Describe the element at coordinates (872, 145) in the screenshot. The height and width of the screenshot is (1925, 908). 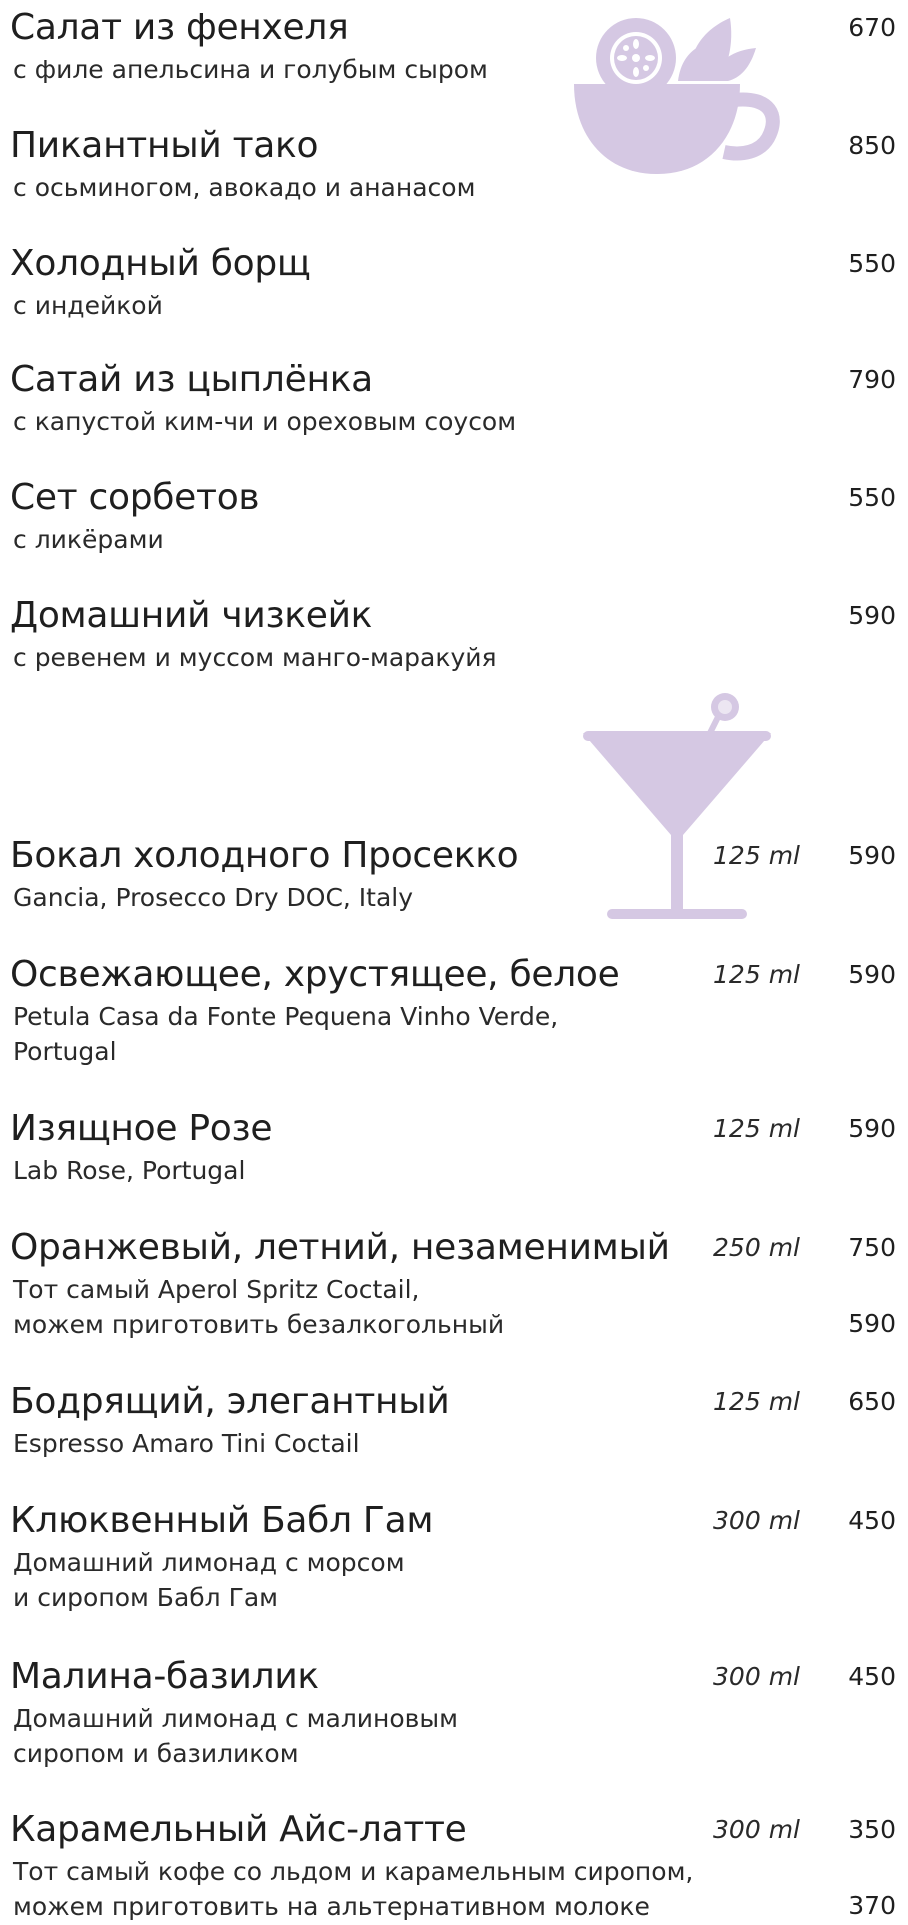
I see `dish-price: 850` at that location.